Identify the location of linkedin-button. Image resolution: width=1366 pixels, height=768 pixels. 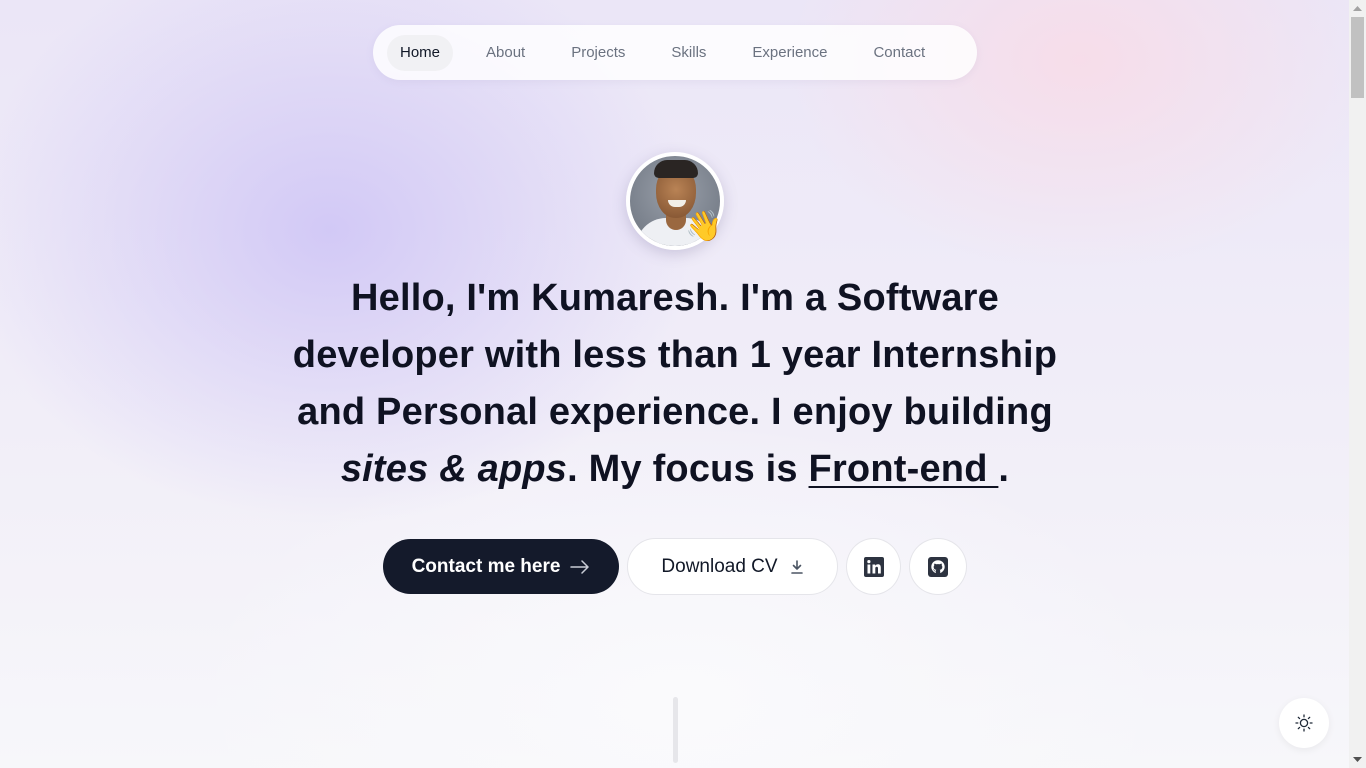
(873, 566).